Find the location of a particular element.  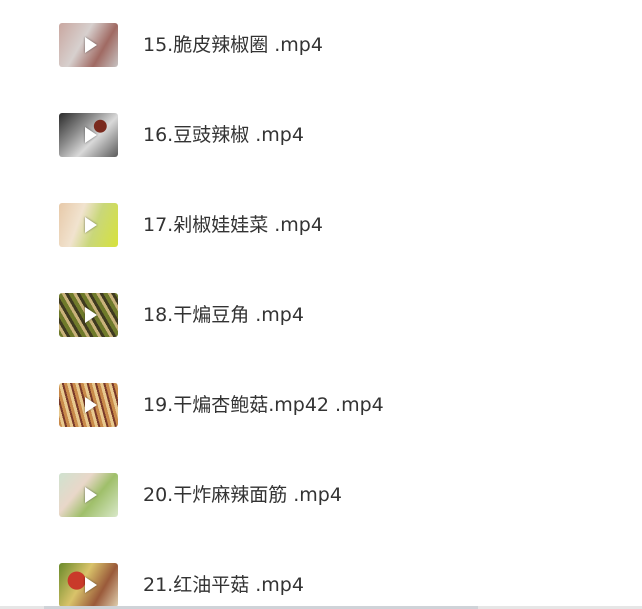

file-row-20: 20.干炸麻辣面筋 .mp4 is located at coordinates (321, 495).